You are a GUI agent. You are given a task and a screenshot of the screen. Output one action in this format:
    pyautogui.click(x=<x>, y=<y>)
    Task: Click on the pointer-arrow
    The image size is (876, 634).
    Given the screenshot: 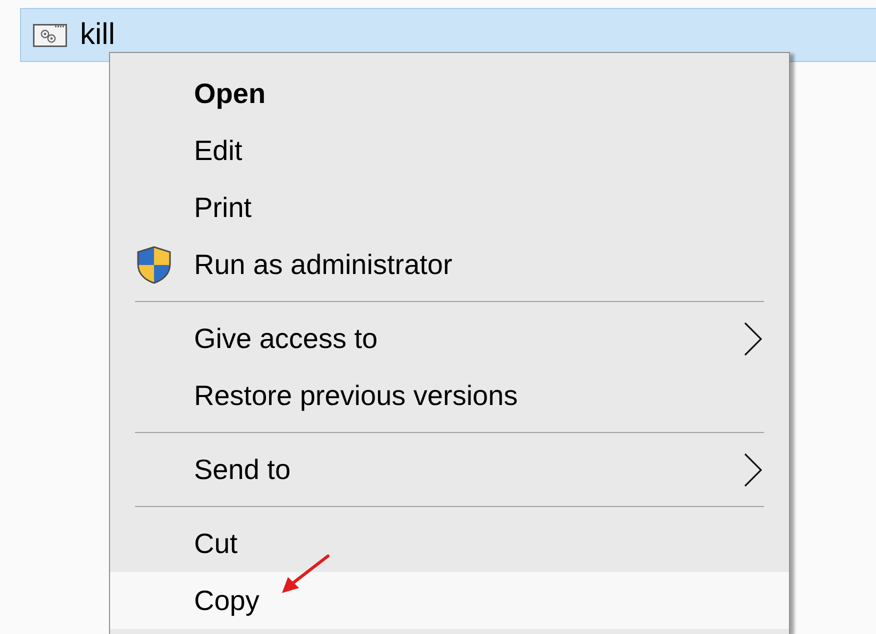 What is the action you would take?
    pyautogui.click(x=306, y=574)
    